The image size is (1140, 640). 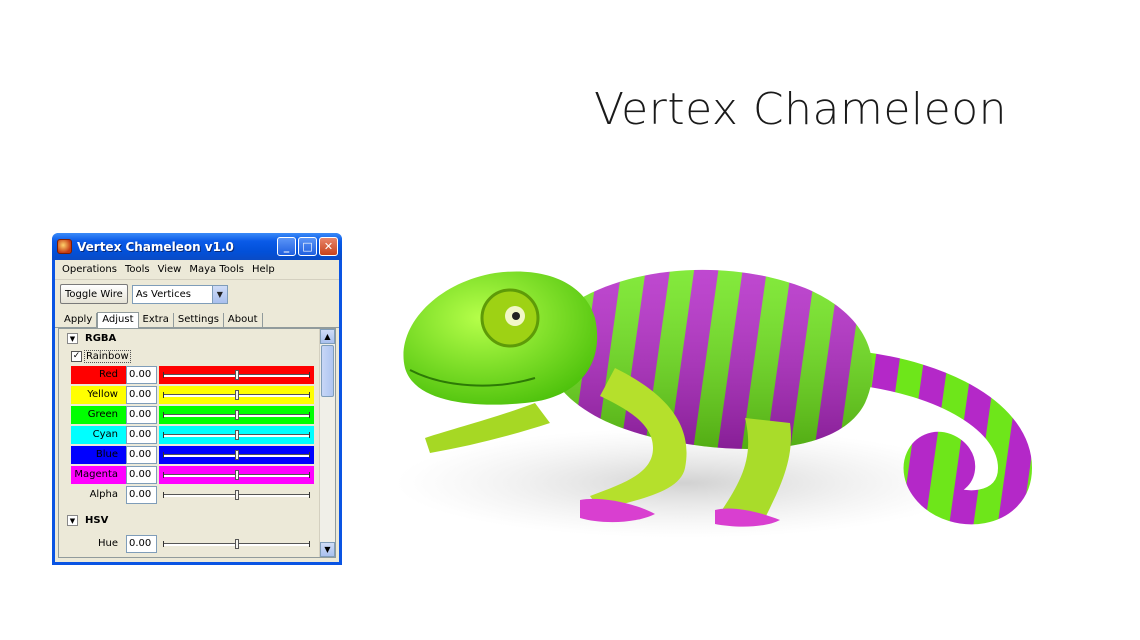 I want to click on channel-value-red: 0.00, so click(x=141, y=375).